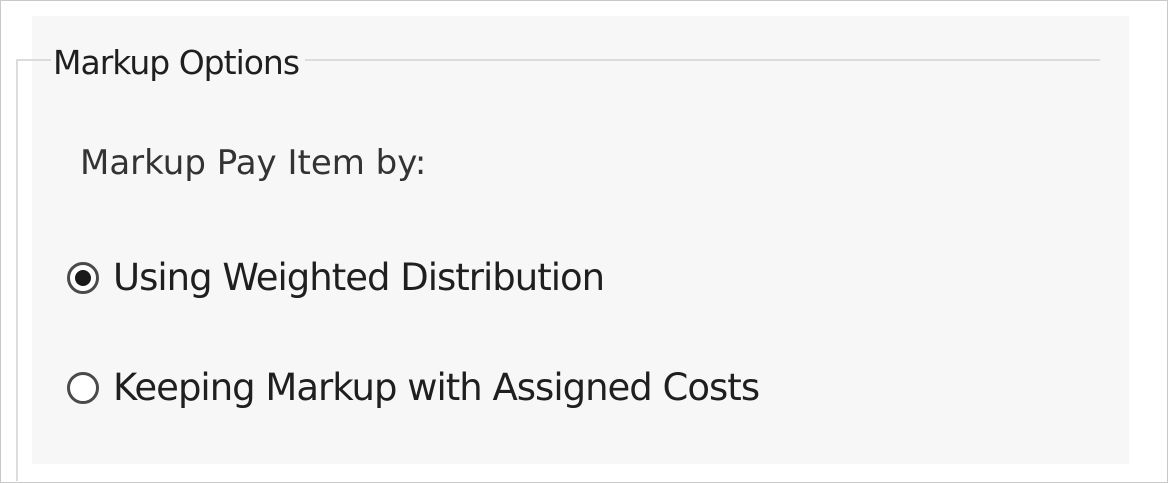  Describe the element at coordinates (359, 278) in the screenshot. I see `radio-label-weighted-distribution: Using Weighted Distribution` at that location.